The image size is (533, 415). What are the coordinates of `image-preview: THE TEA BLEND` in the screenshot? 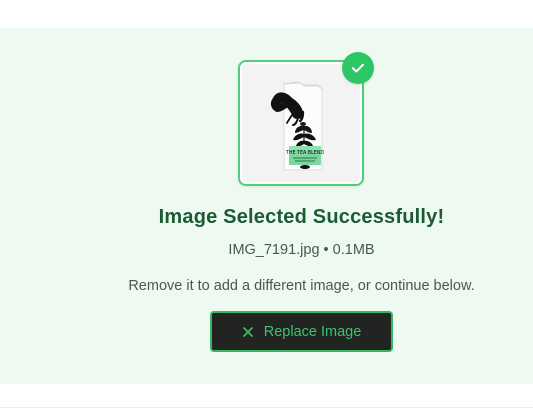 It's located at (301, 123).